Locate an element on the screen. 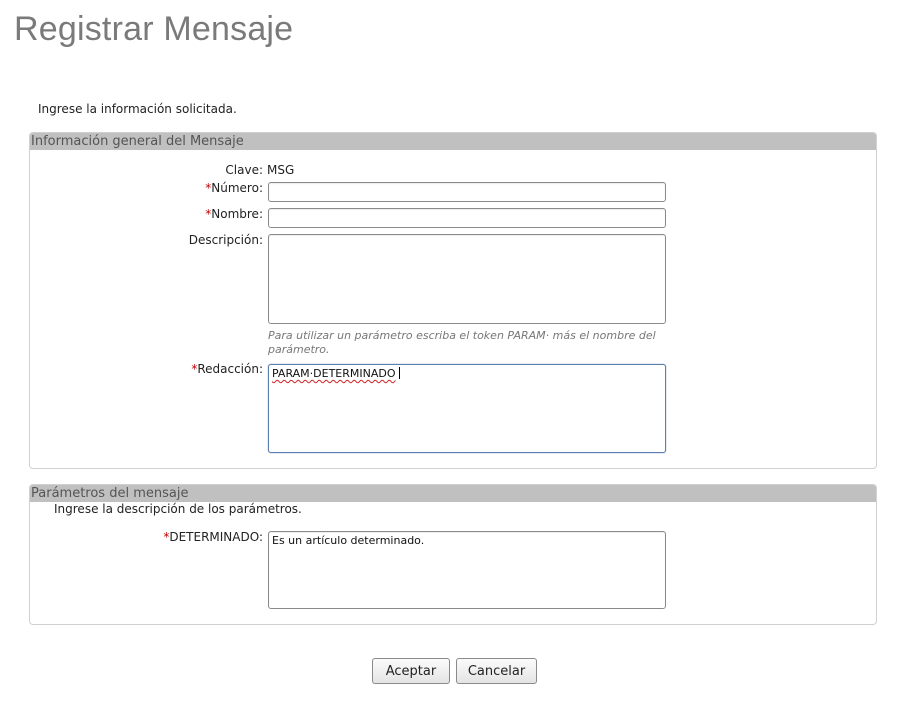 Image resolution: width=916 pixels, height=716 pixels. redaccion-text: PARAM·DETERMINADO is located at coordinates (334, 373).